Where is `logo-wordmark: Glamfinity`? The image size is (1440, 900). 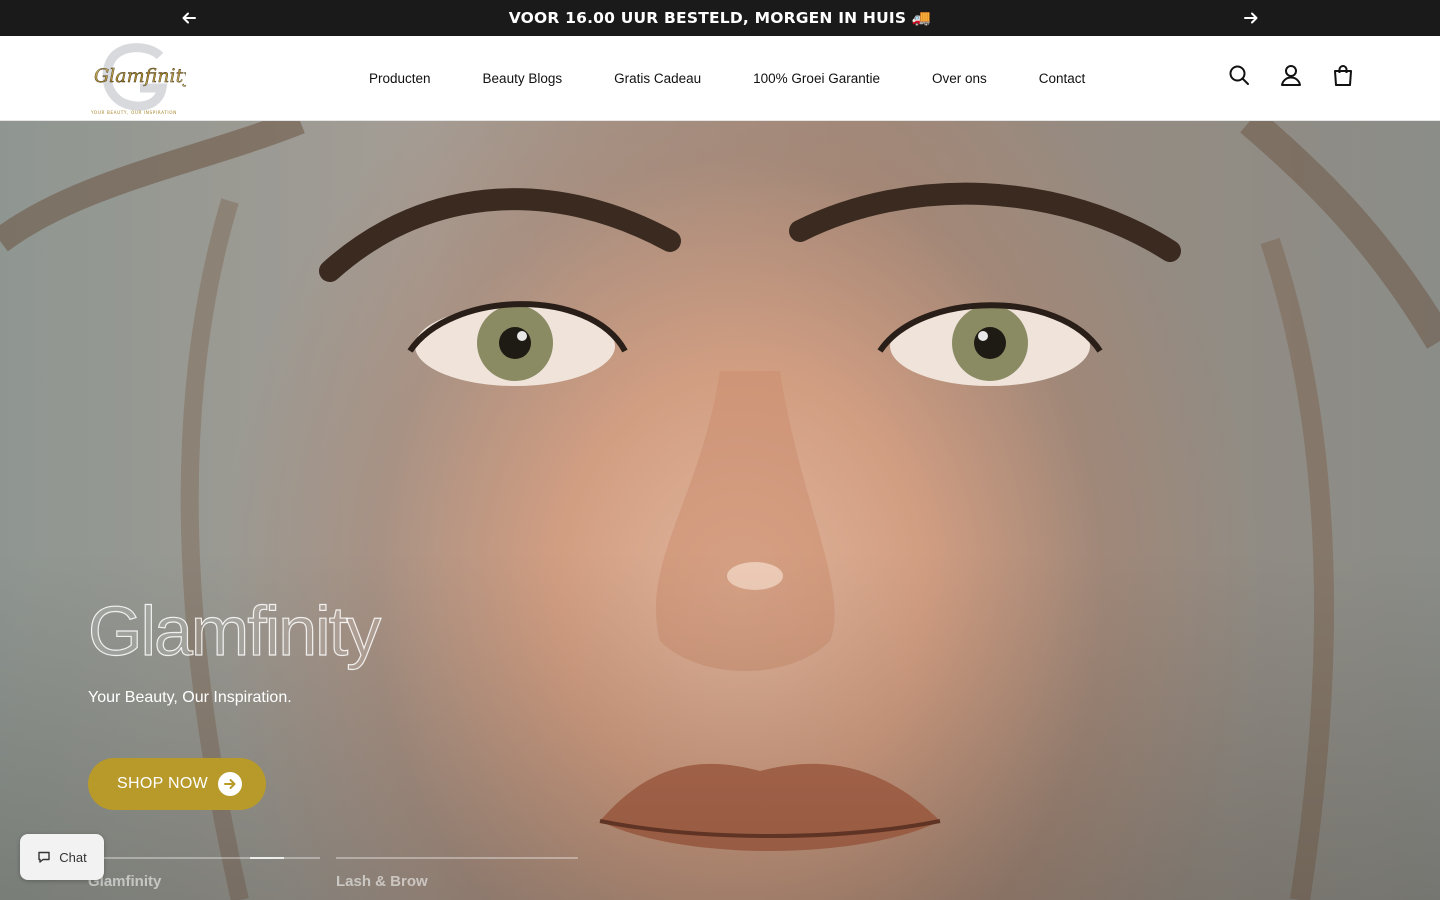
logo-wordmark: Glamfinity is located at coordinates (140, 76).